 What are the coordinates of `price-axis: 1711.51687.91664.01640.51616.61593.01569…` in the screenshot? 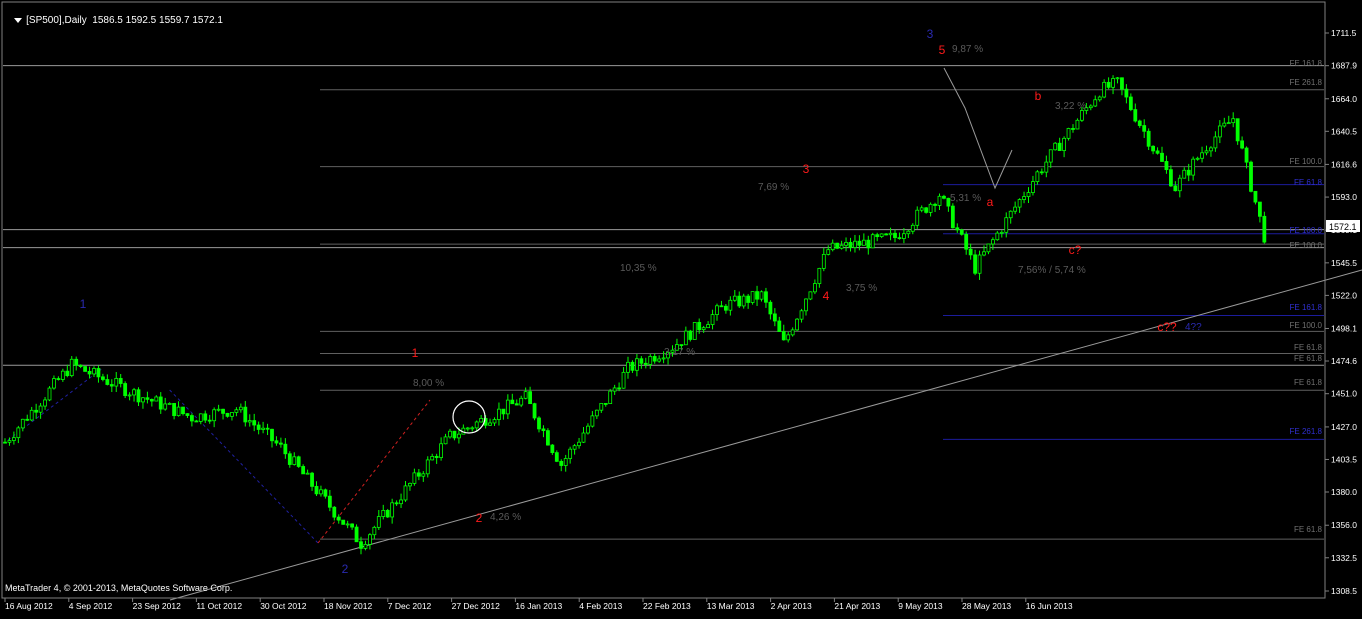 It's located at (1340, 300).